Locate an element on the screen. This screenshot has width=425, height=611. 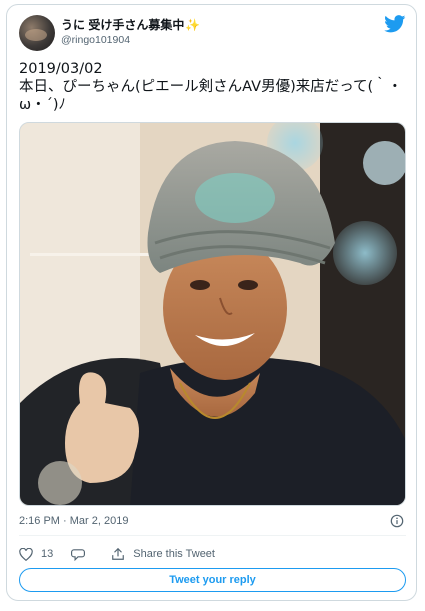
twitter-bird-icon is located at coordinates (395, 24).